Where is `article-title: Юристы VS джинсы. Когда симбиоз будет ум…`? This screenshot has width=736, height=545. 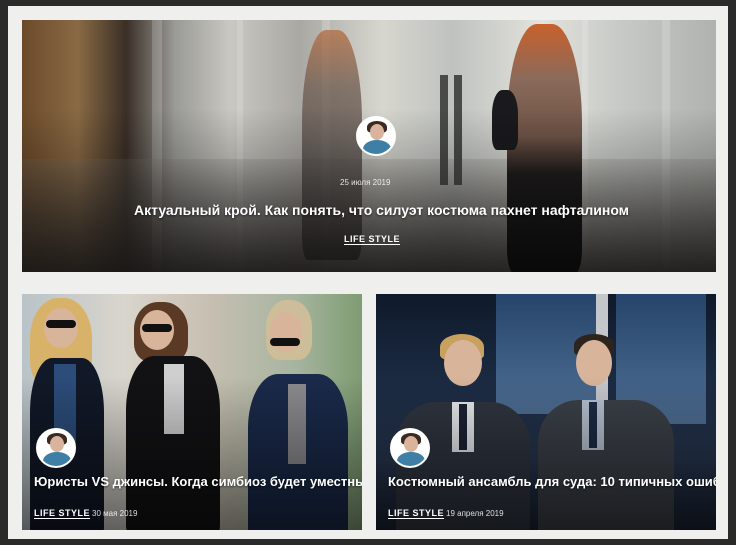
article-title: Юристы VS джинсы. Когда симбиоз будет ум… is located at coordinates (198, 481).